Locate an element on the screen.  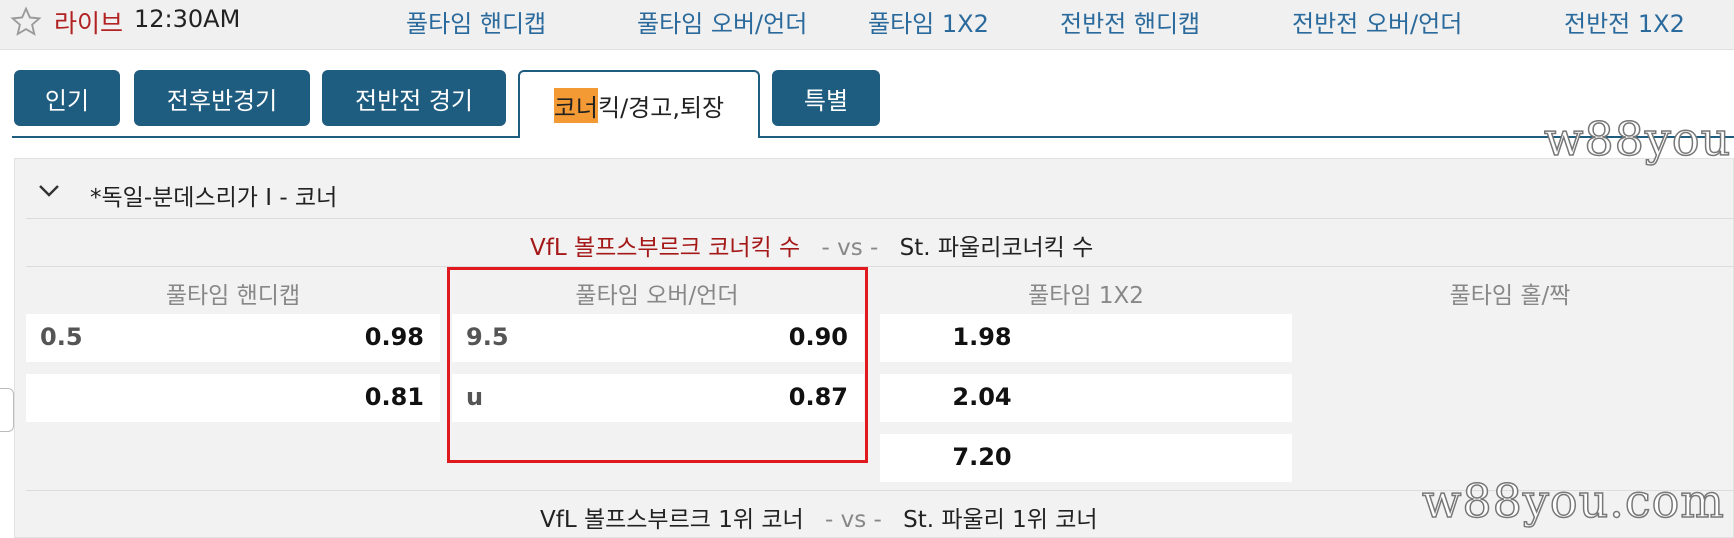
handicap-line: 0.5 is located at coordinates (61, 337).